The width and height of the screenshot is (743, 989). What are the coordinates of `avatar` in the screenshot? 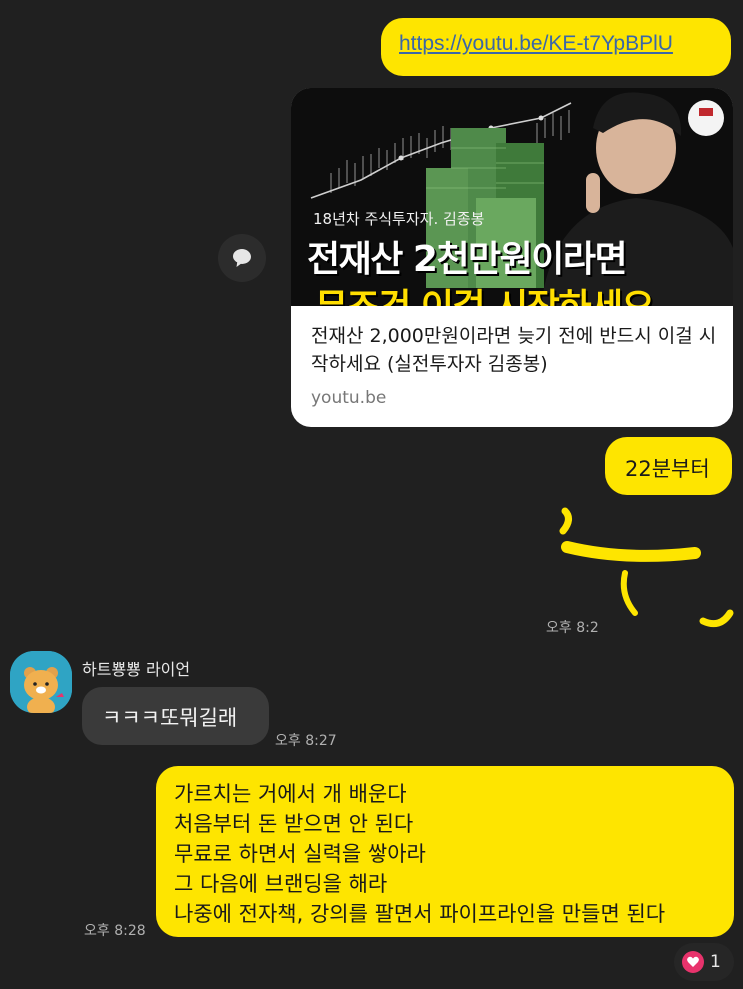 It's located at (41, 682).